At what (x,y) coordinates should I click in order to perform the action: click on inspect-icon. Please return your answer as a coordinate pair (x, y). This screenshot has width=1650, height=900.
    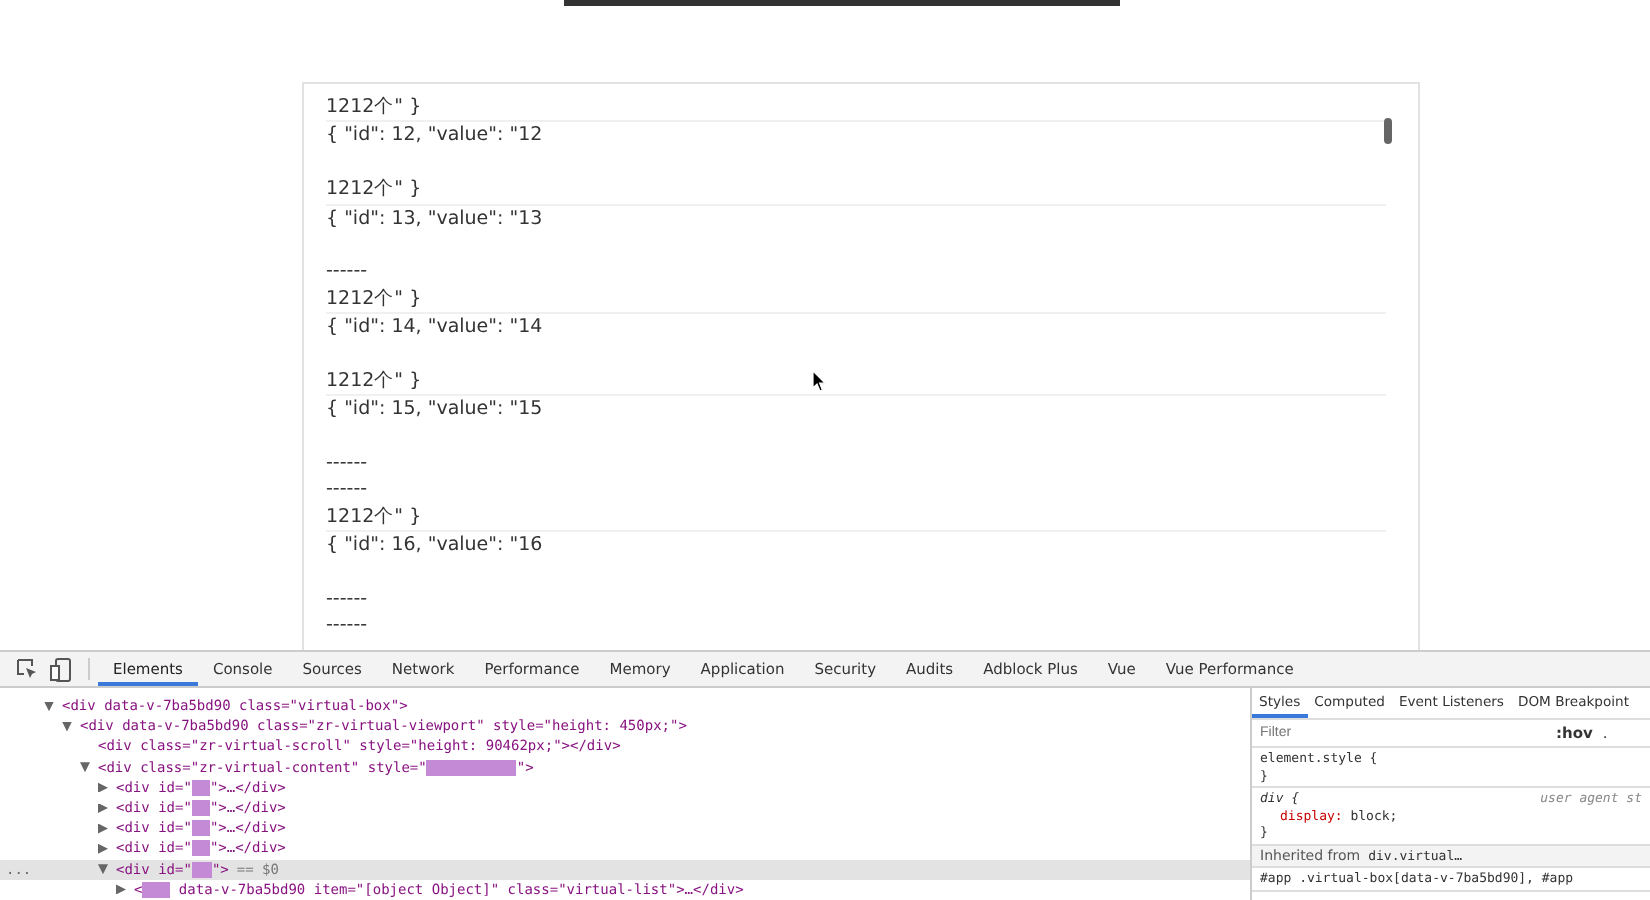
    Looking at the image, I should click on (27, 669).